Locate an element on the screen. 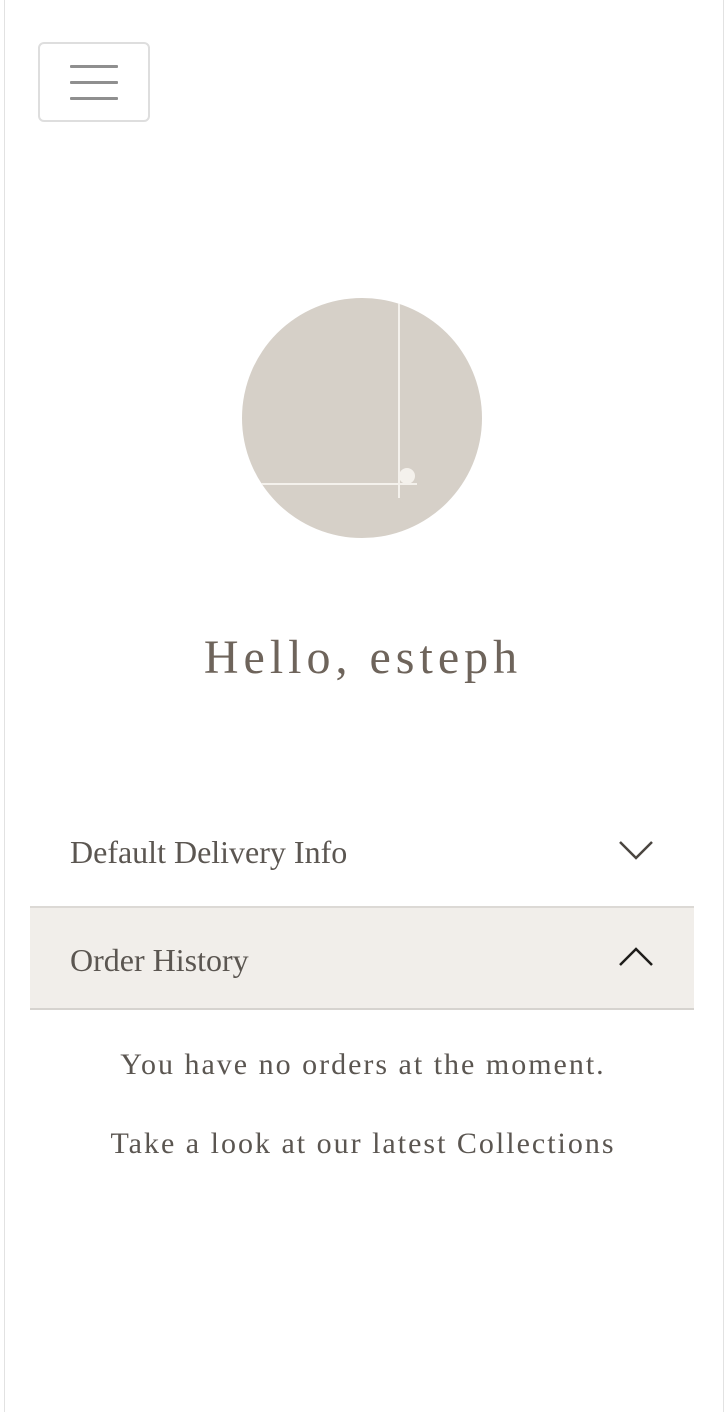 Image resolution: width=726 pixels, height=1412 pixels. accordion-order-history: Order History is located at coordinates (362, 958).